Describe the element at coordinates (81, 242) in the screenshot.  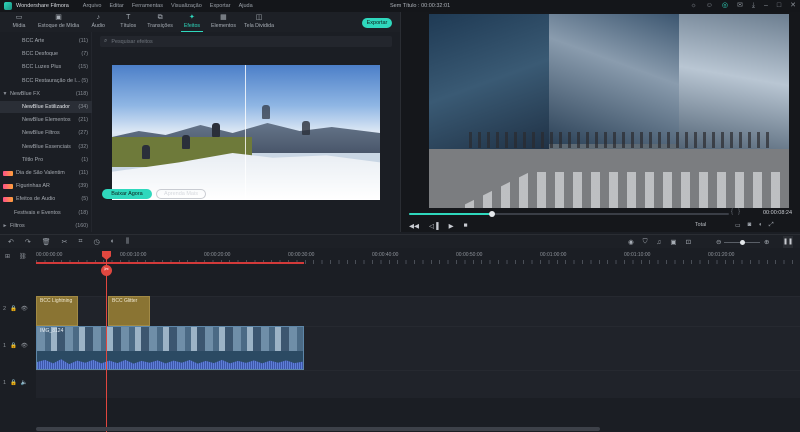
I see `crop-icon: ⌗` at that location.